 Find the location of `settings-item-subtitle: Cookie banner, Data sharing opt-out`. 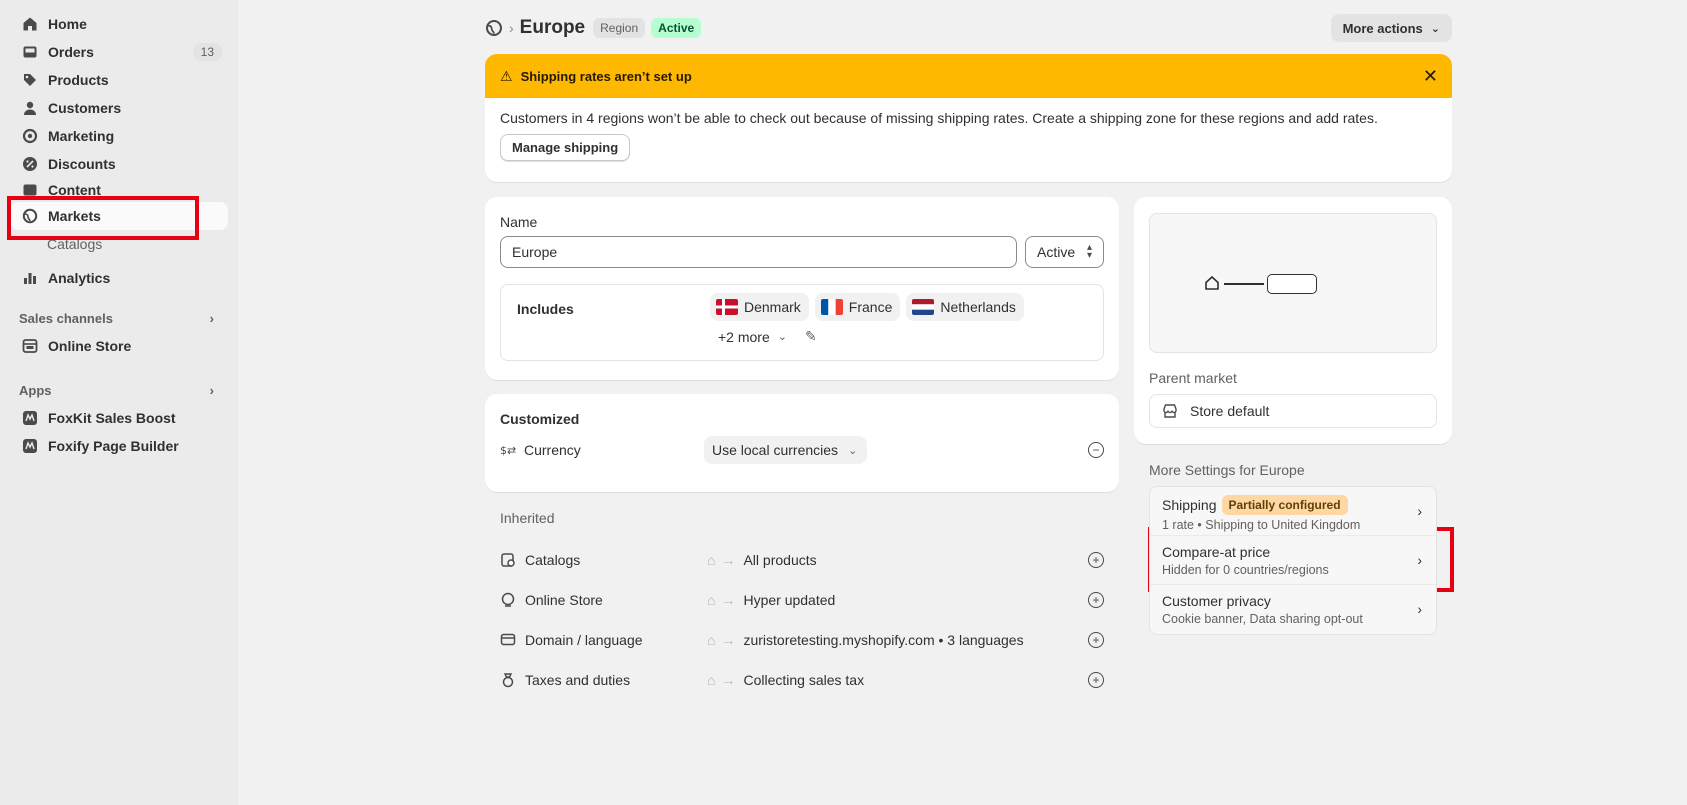

settings-item-subtitle: Cookie banner, Data sharing opt-out is located at coordinates (1262, 619).